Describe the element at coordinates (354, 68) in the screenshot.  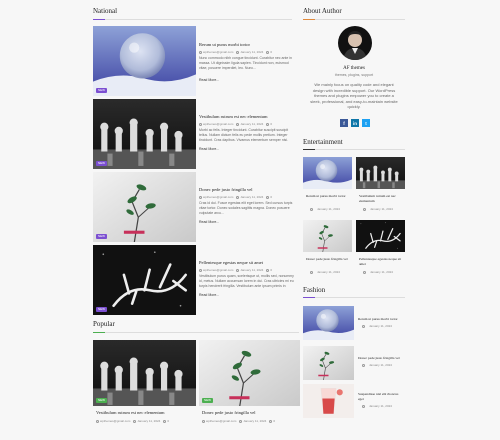
I see `author-name: AF themes` at that location.